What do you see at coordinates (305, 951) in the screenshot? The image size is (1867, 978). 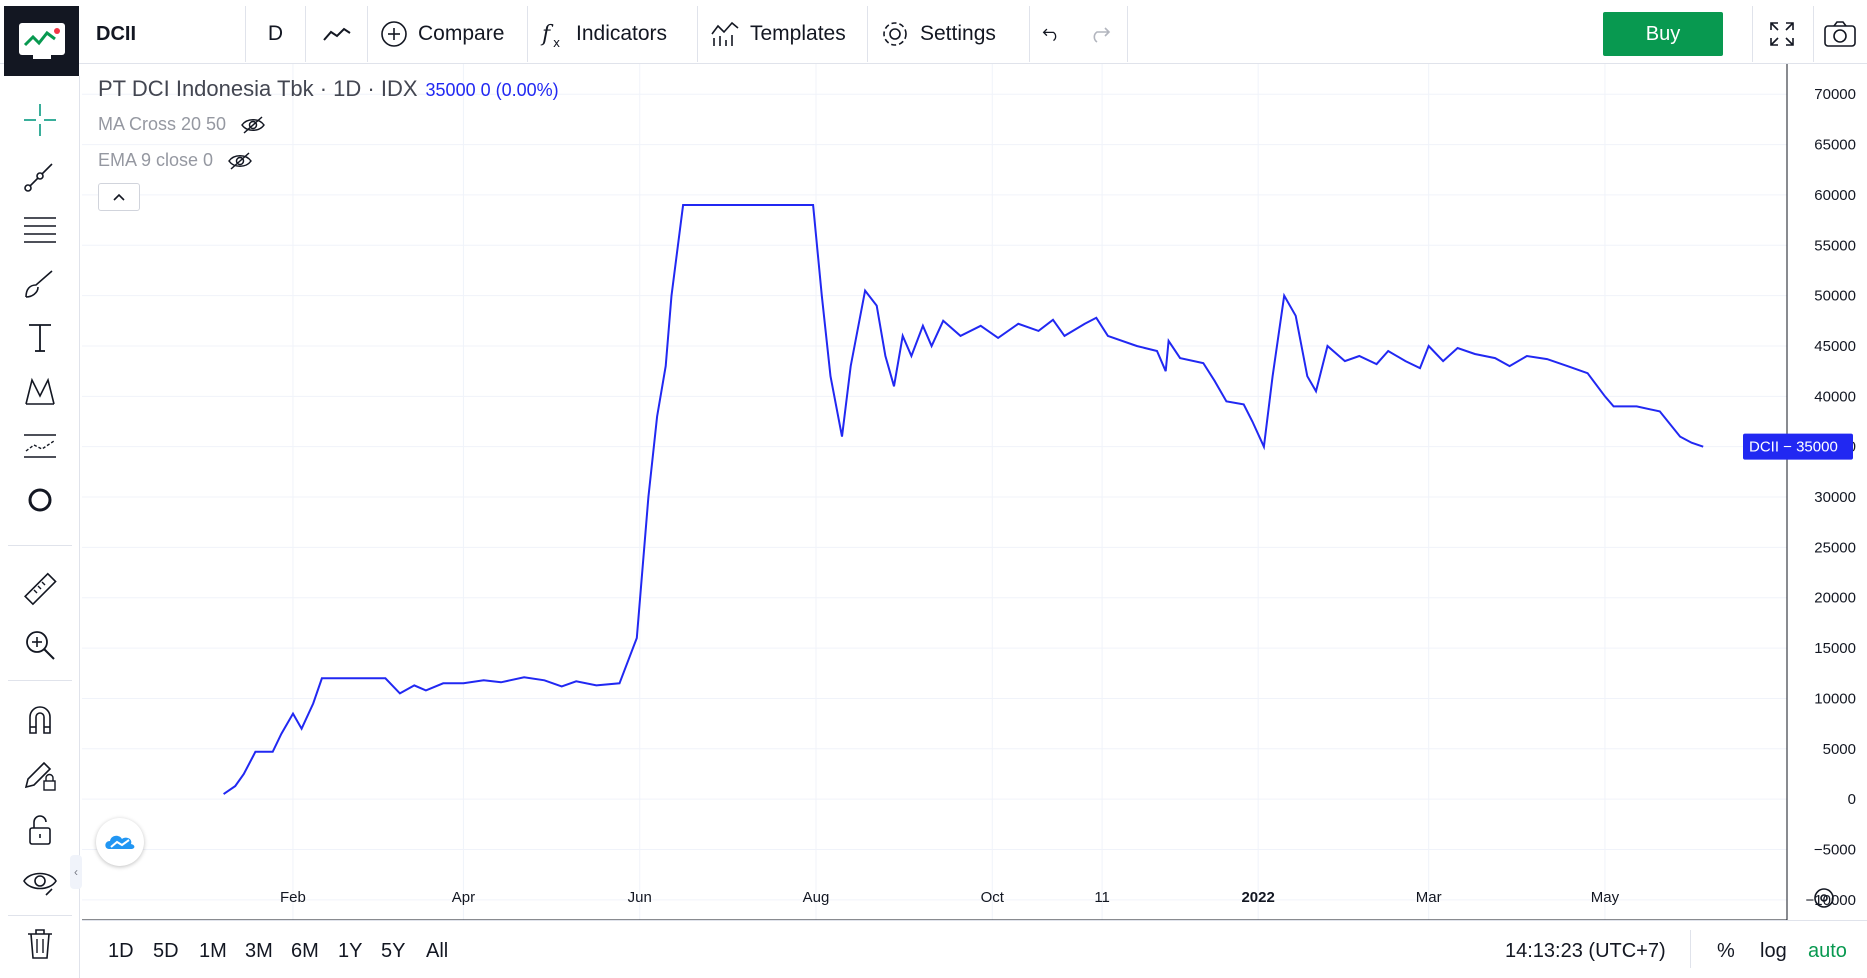 I see `range-6m: 6M` at bounding box center [305, 951].